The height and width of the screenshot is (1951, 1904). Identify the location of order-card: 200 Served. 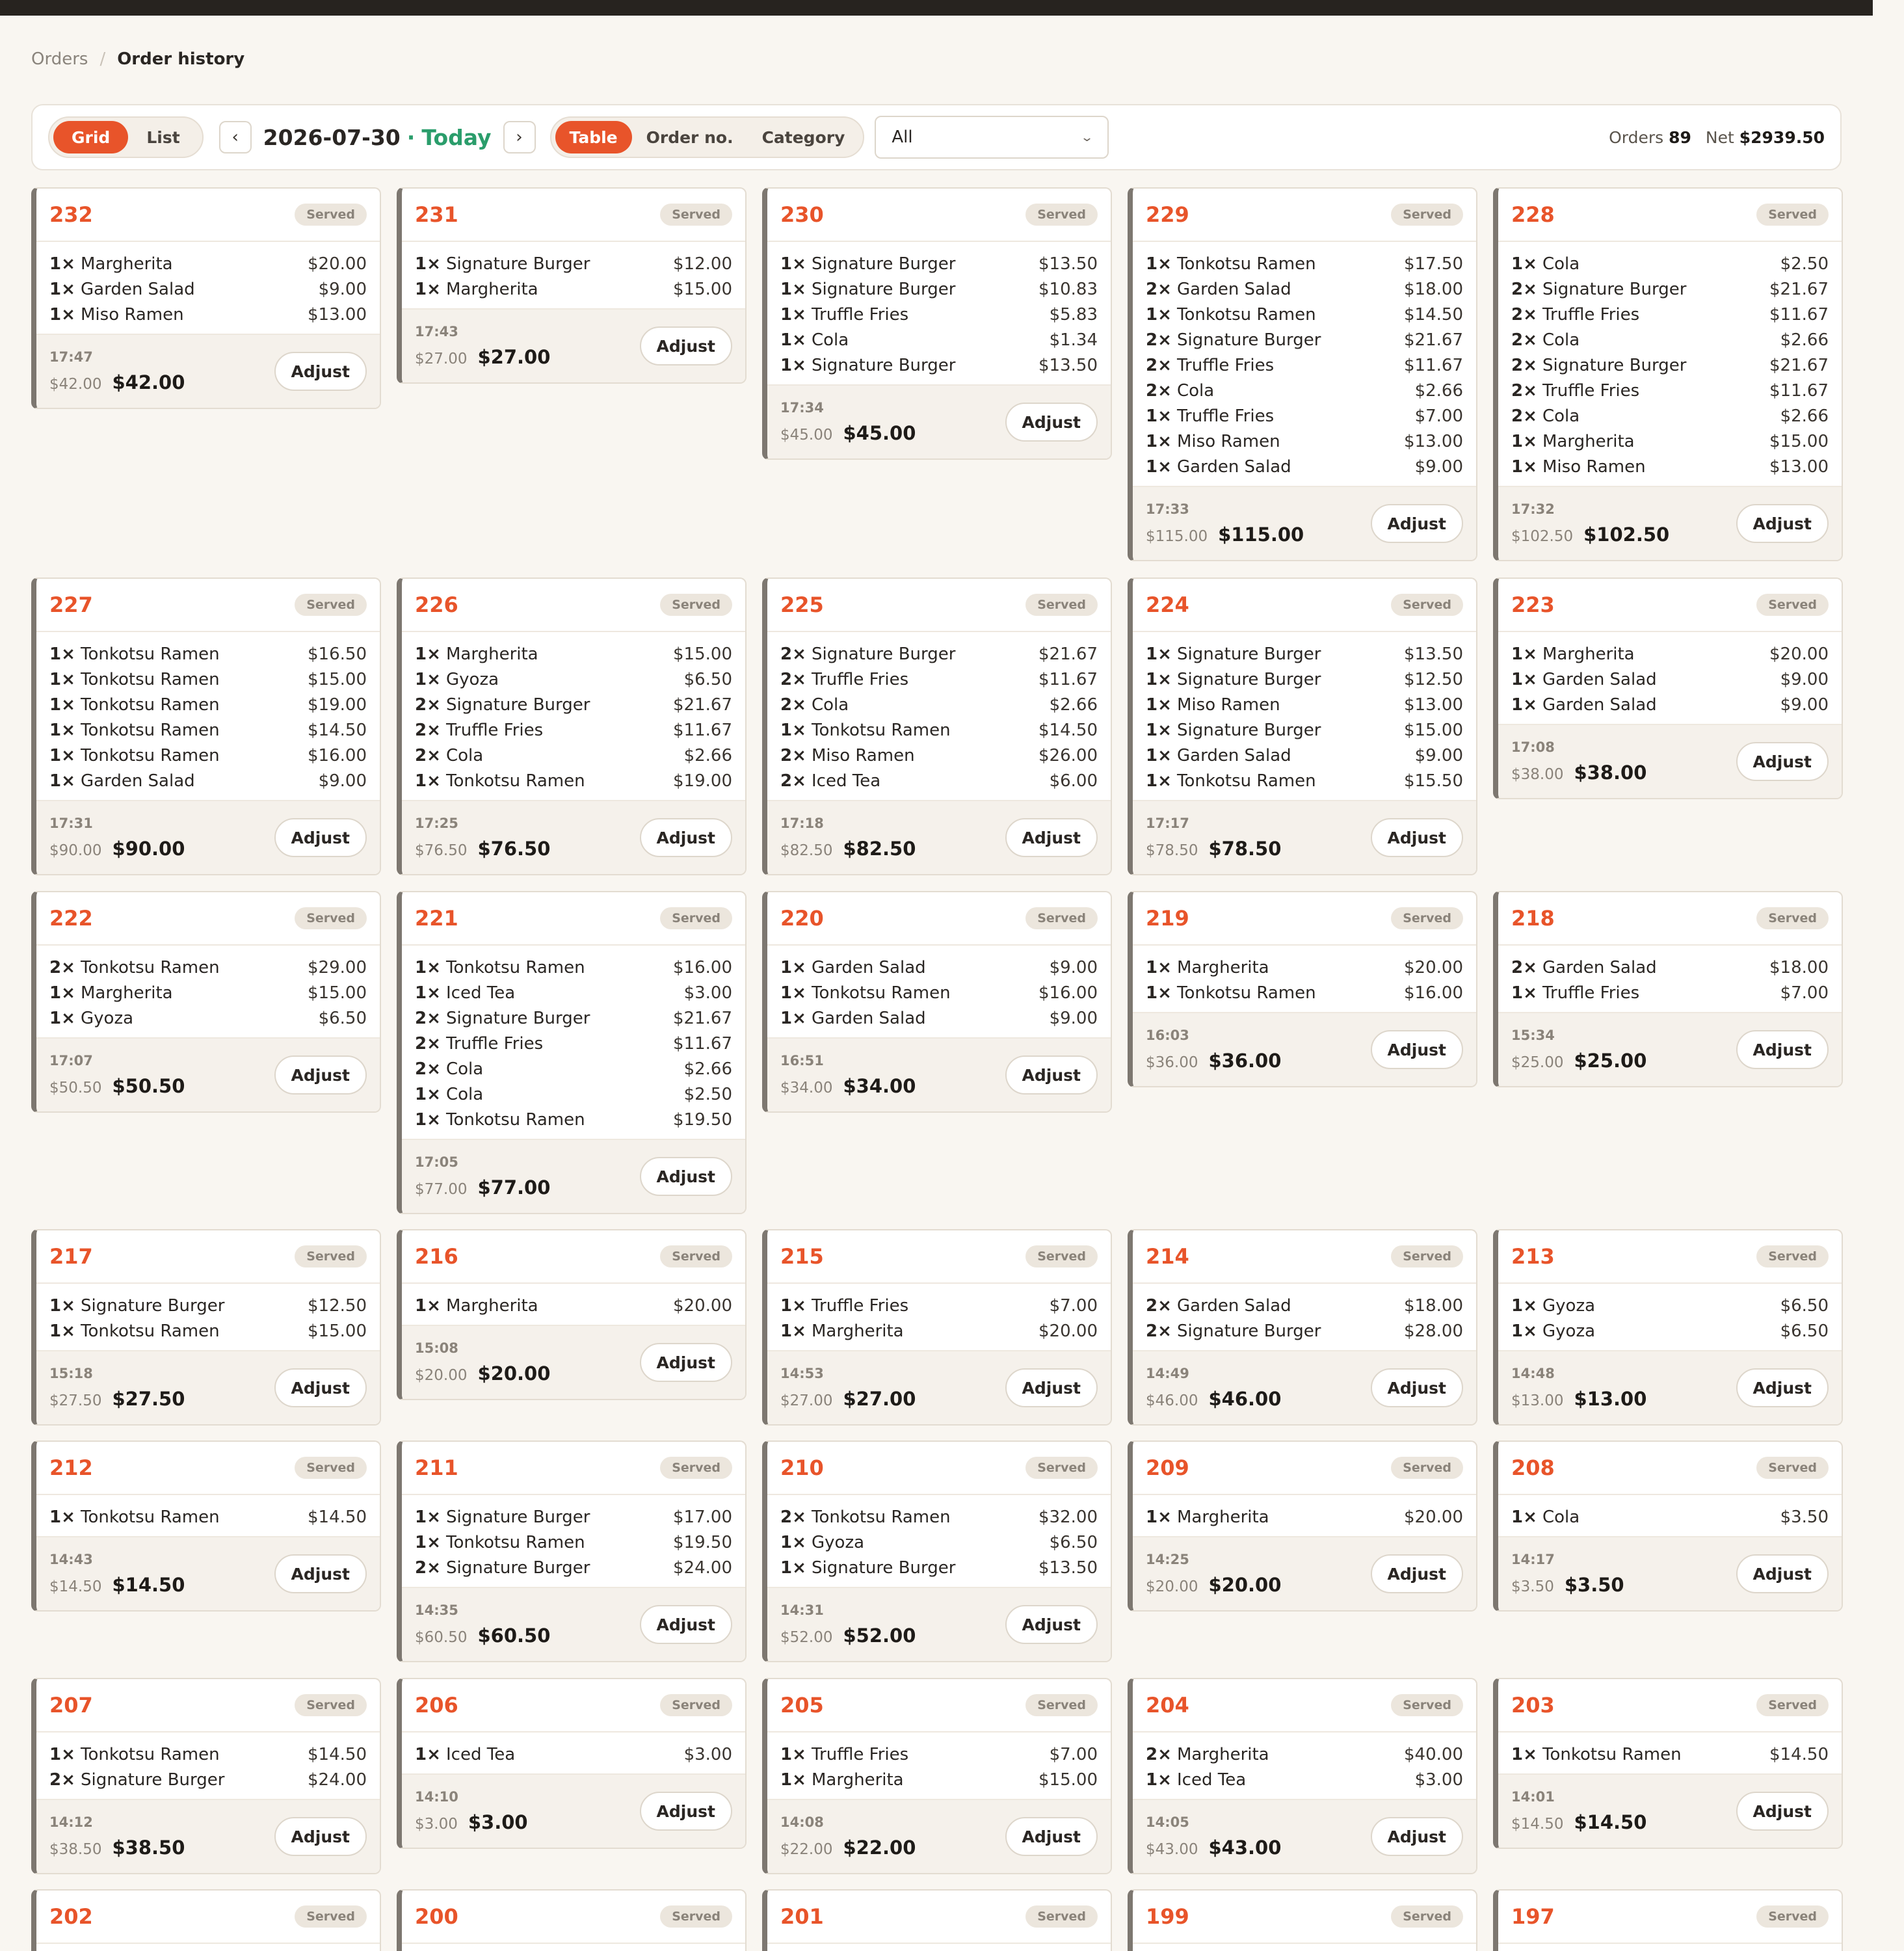
(572, 1920).